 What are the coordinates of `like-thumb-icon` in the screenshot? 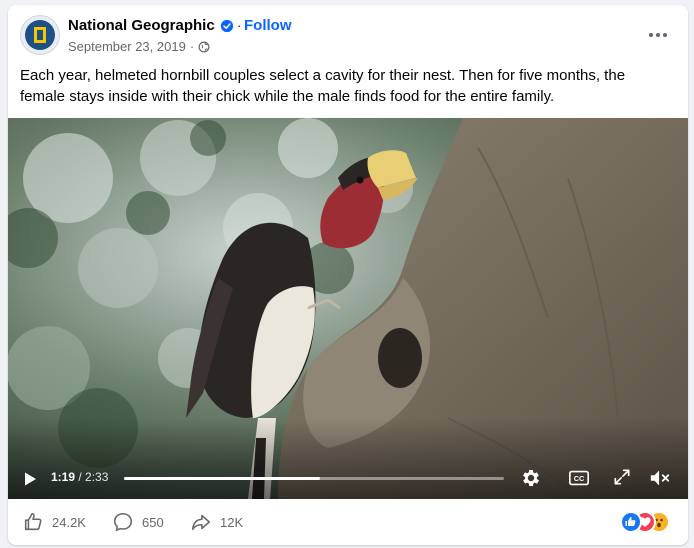 It's located at (33, 521).